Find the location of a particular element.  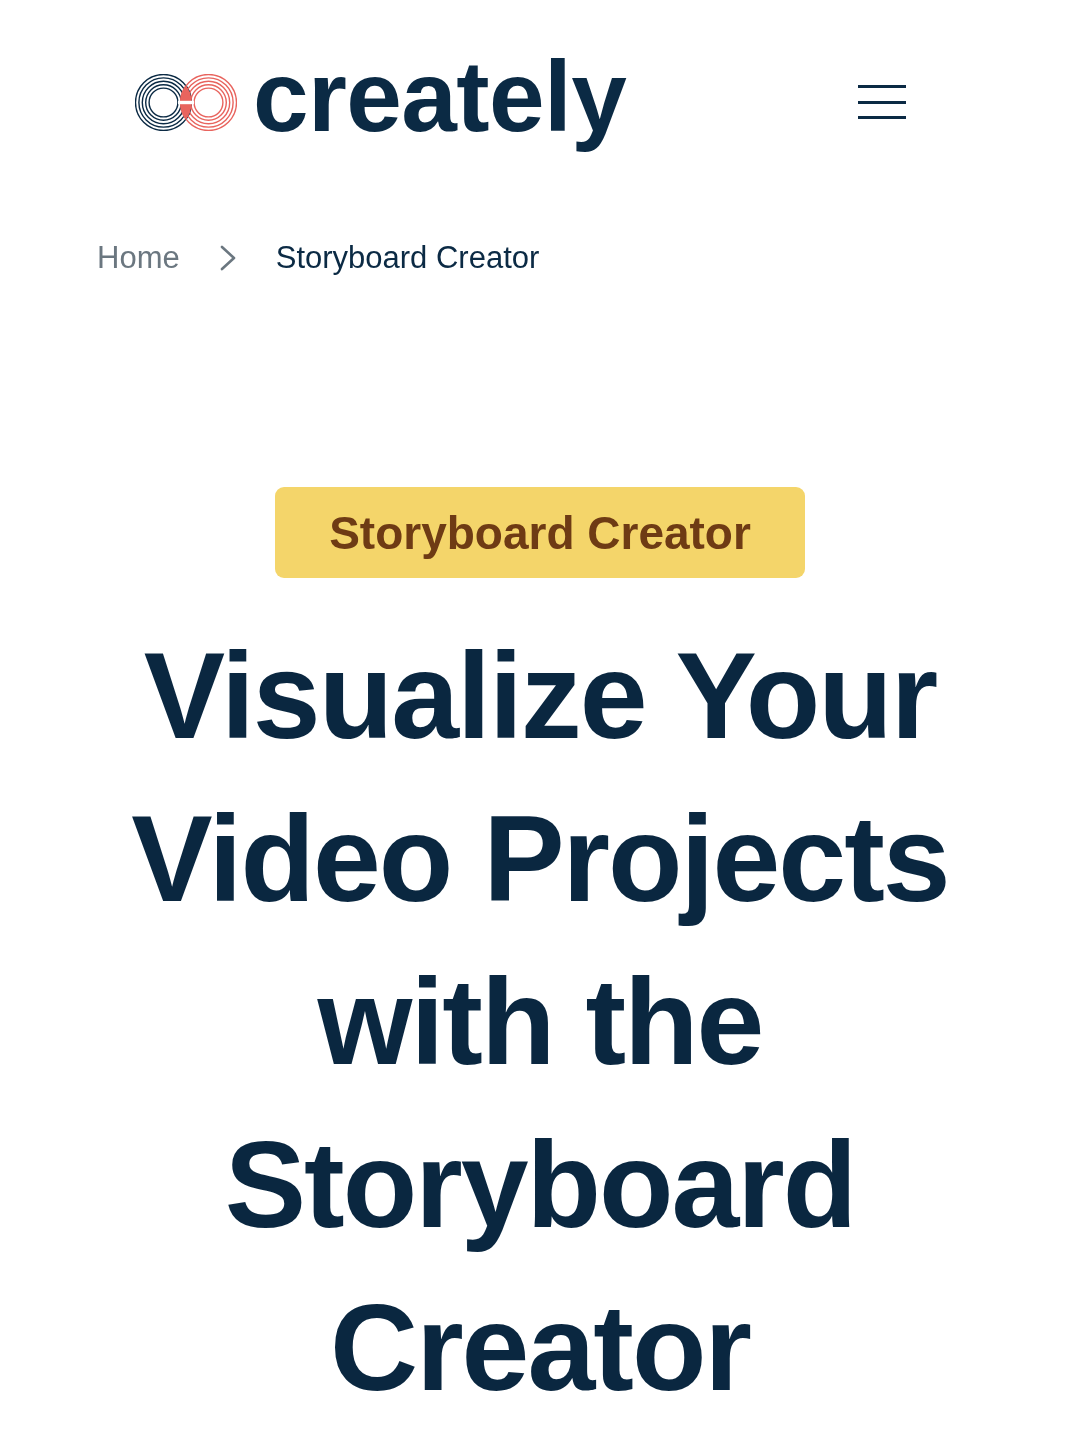

logo-mark-icon is located at coordinates (186, 102).